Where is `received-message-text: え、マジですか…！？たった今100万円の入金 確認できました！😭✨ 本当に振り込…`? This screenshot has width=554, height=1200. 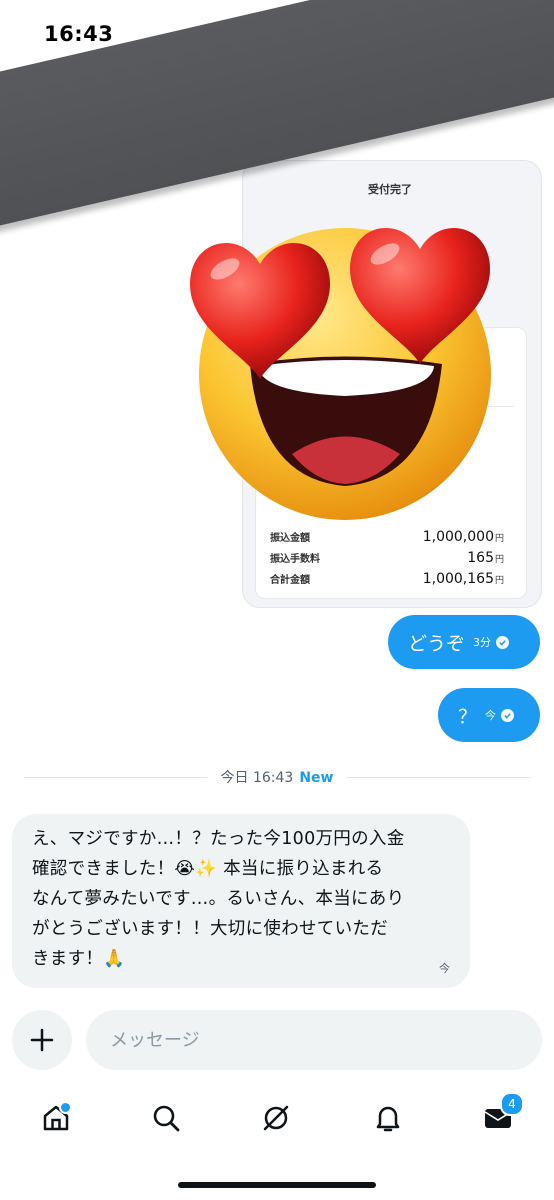
received-message-text: え、マジですか…！？たった今100万円の入金 確認できました！😭✨ 本当に振り込… is located at coordinates (218, 899).